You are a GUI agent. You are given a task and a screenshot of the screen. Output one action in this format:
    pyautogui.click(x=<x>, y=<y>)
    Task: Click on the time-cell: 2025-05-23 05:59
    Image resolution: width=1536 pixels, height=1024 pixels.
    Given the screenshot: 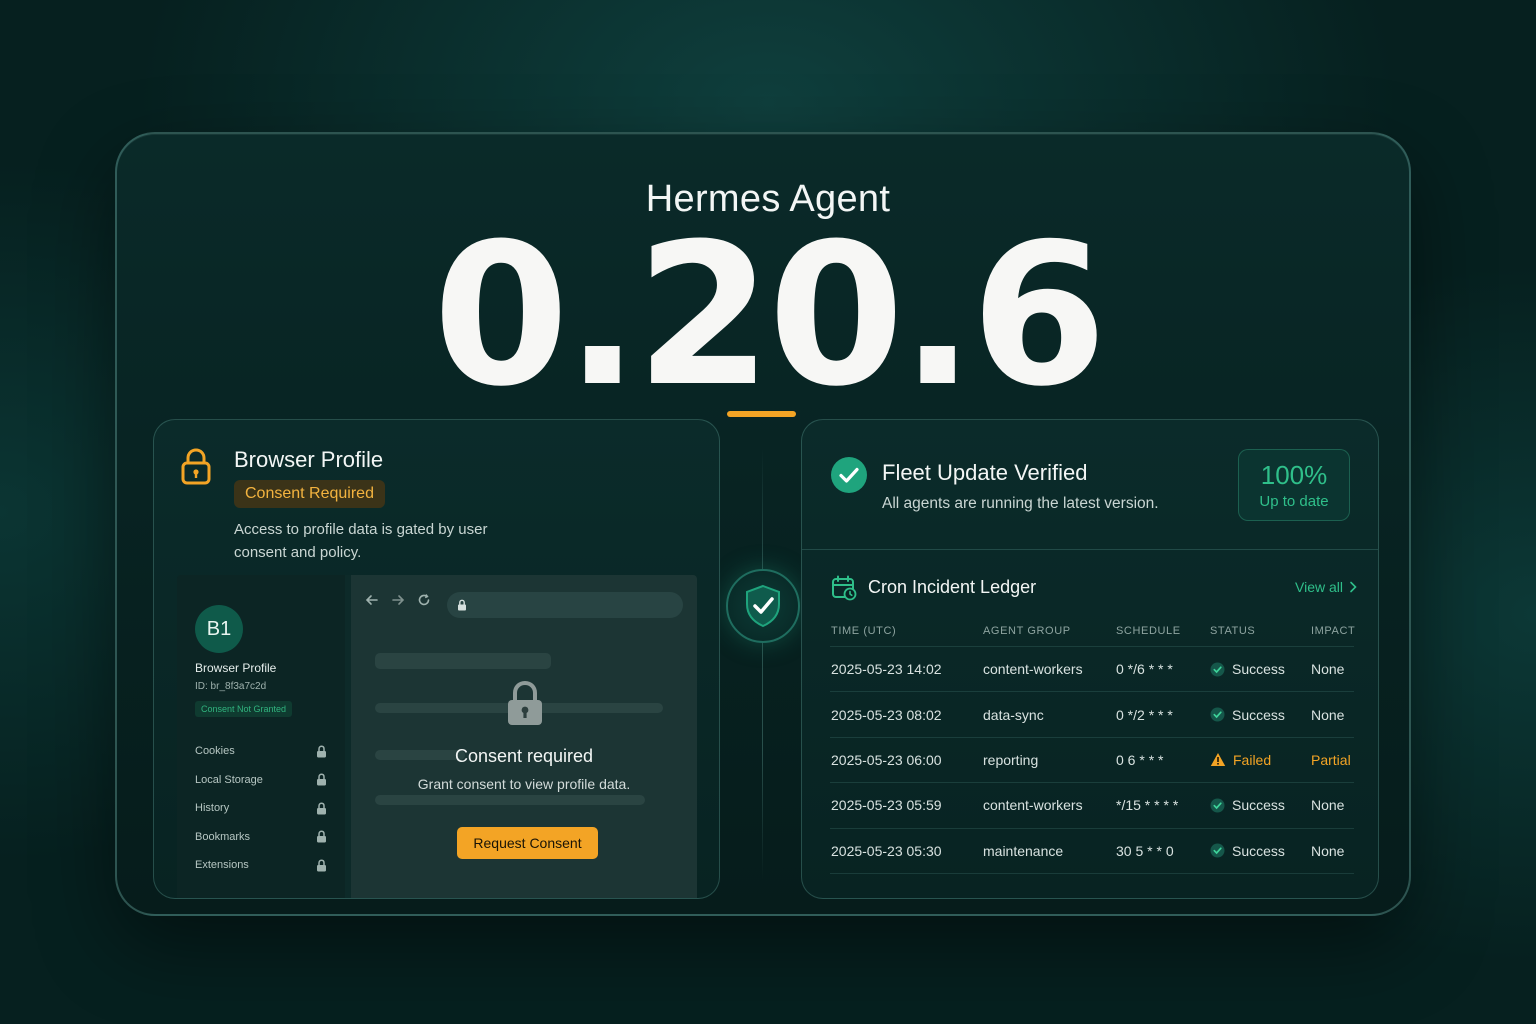 What is the action you would take?
    pyautogui.click(x=886, y=805)
    